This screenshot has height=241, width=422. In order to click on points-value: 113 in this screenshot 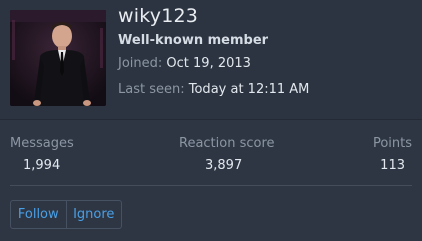, I will do `click(392, 165)`.